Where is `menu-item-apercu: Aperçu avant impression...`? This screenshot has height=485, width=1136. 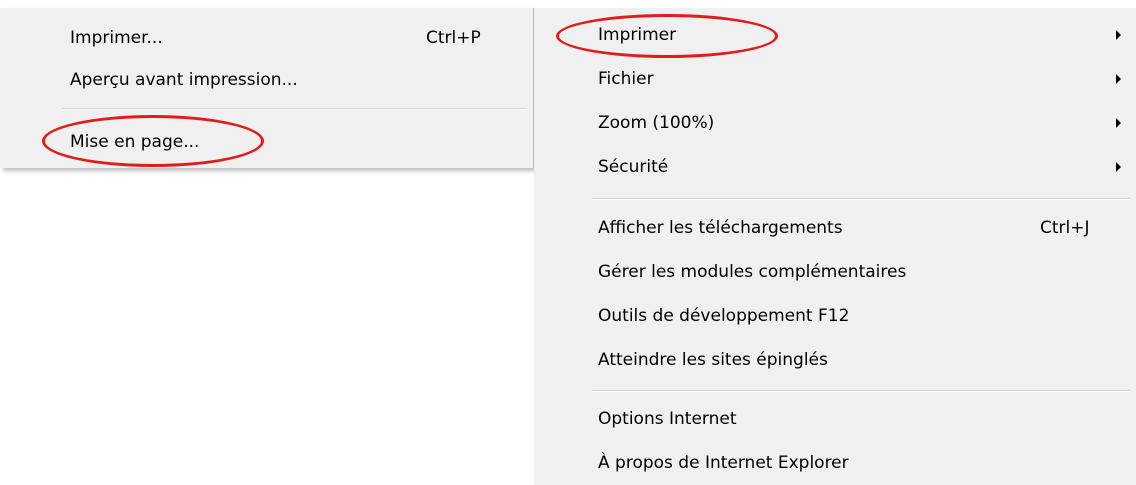 menu-item-apercu: Aperçu avant impression... is located at coordinates (266, 80).